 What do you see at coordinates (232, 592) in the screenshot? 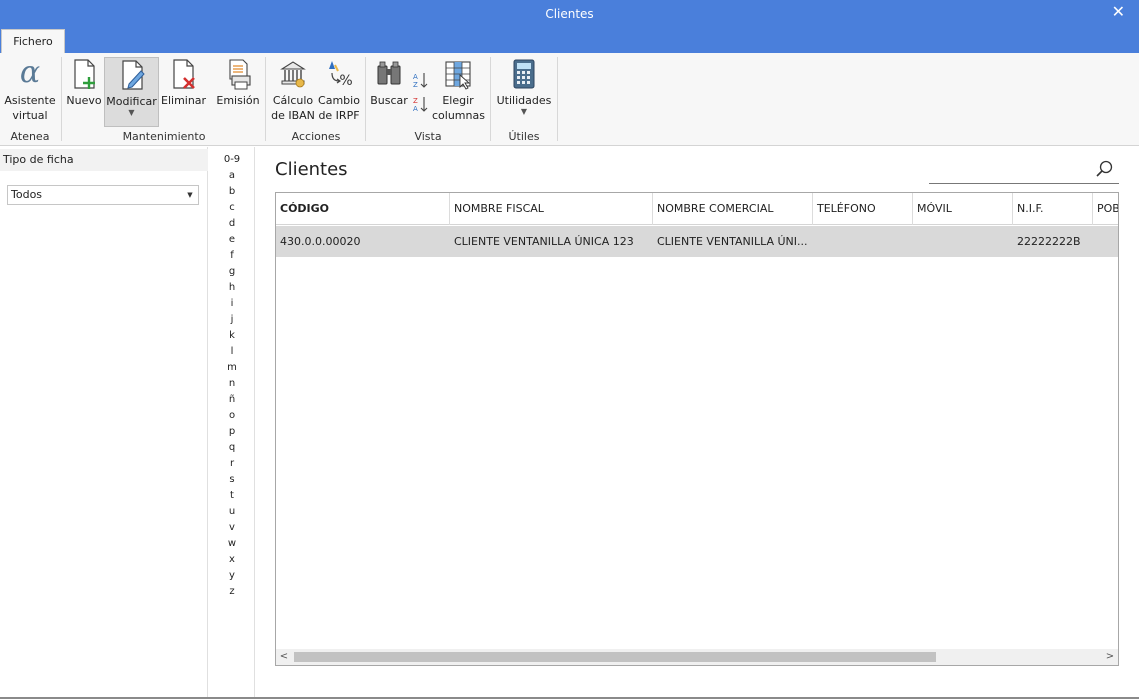
I see `alphabet-filter-item: z` at bounding box center [232, 592].